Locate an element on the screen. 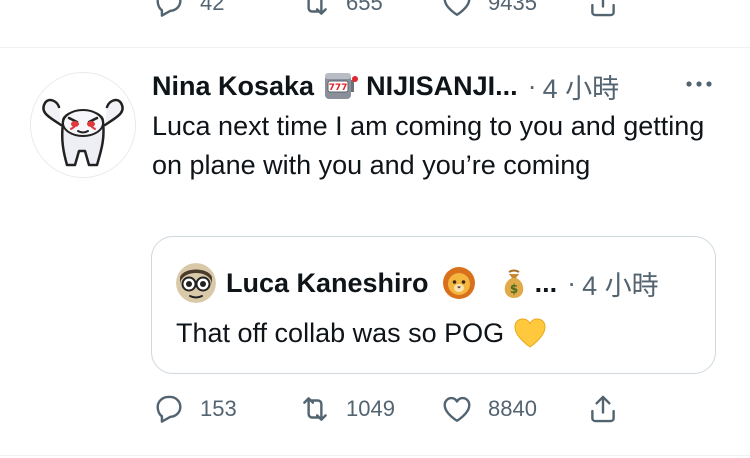 This screenshot has height=458, width=750. tweet-divider-bottom is located at coordinates (375, 455).